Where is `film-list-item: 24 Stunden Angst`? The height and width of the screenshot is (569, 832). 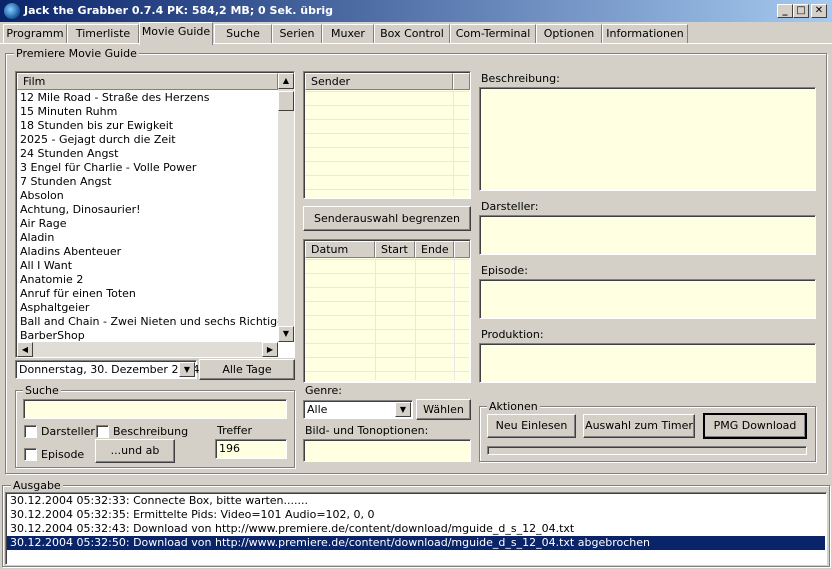 film-list-item: 24 Stunden Angst is located at coordinates (147, 154).